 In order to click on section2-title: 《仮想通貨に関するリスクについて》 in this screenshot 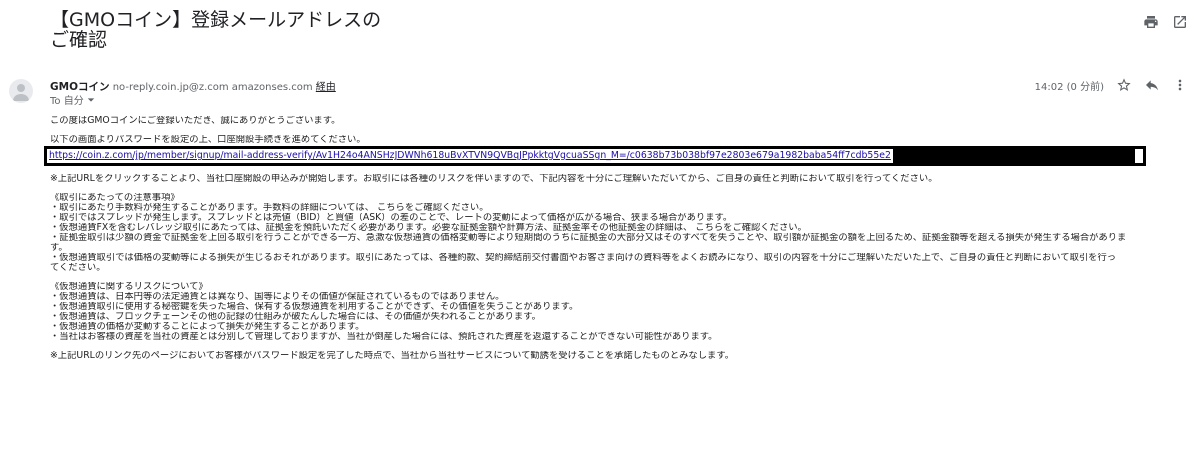, I will do `click(129, 287)`.